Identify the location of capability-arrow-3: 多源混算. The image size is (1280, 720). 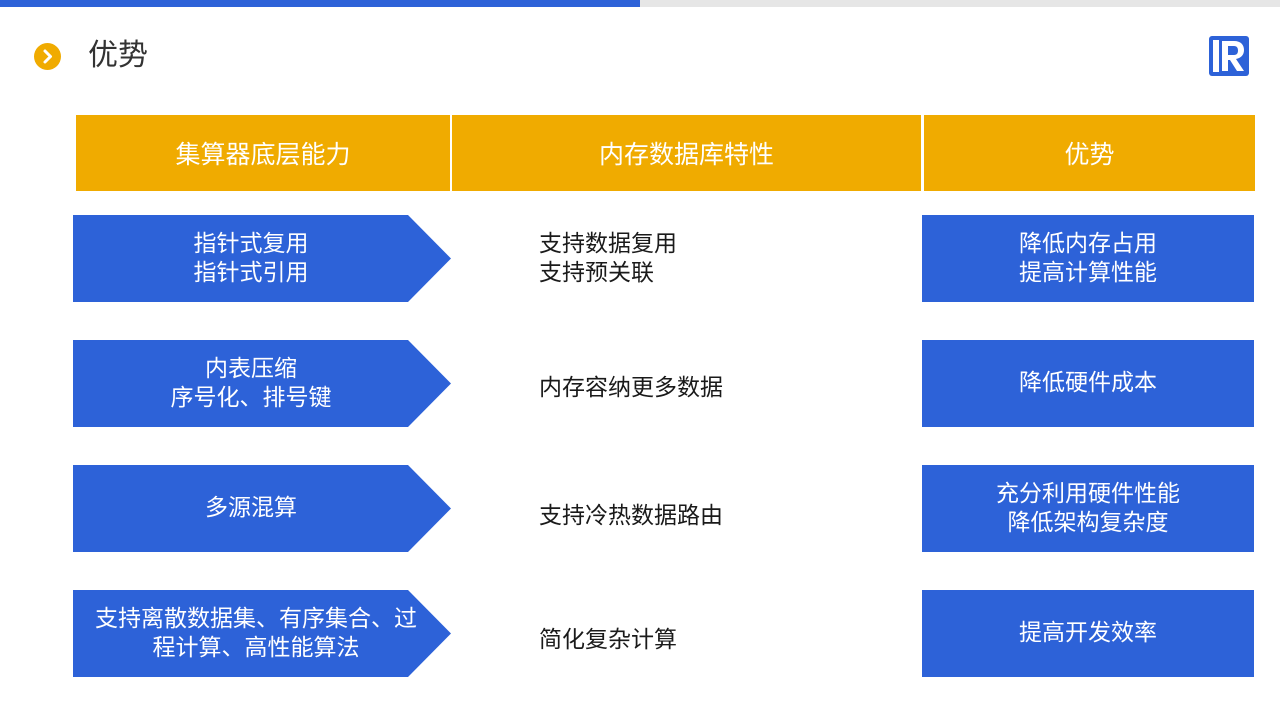
(262, 508).